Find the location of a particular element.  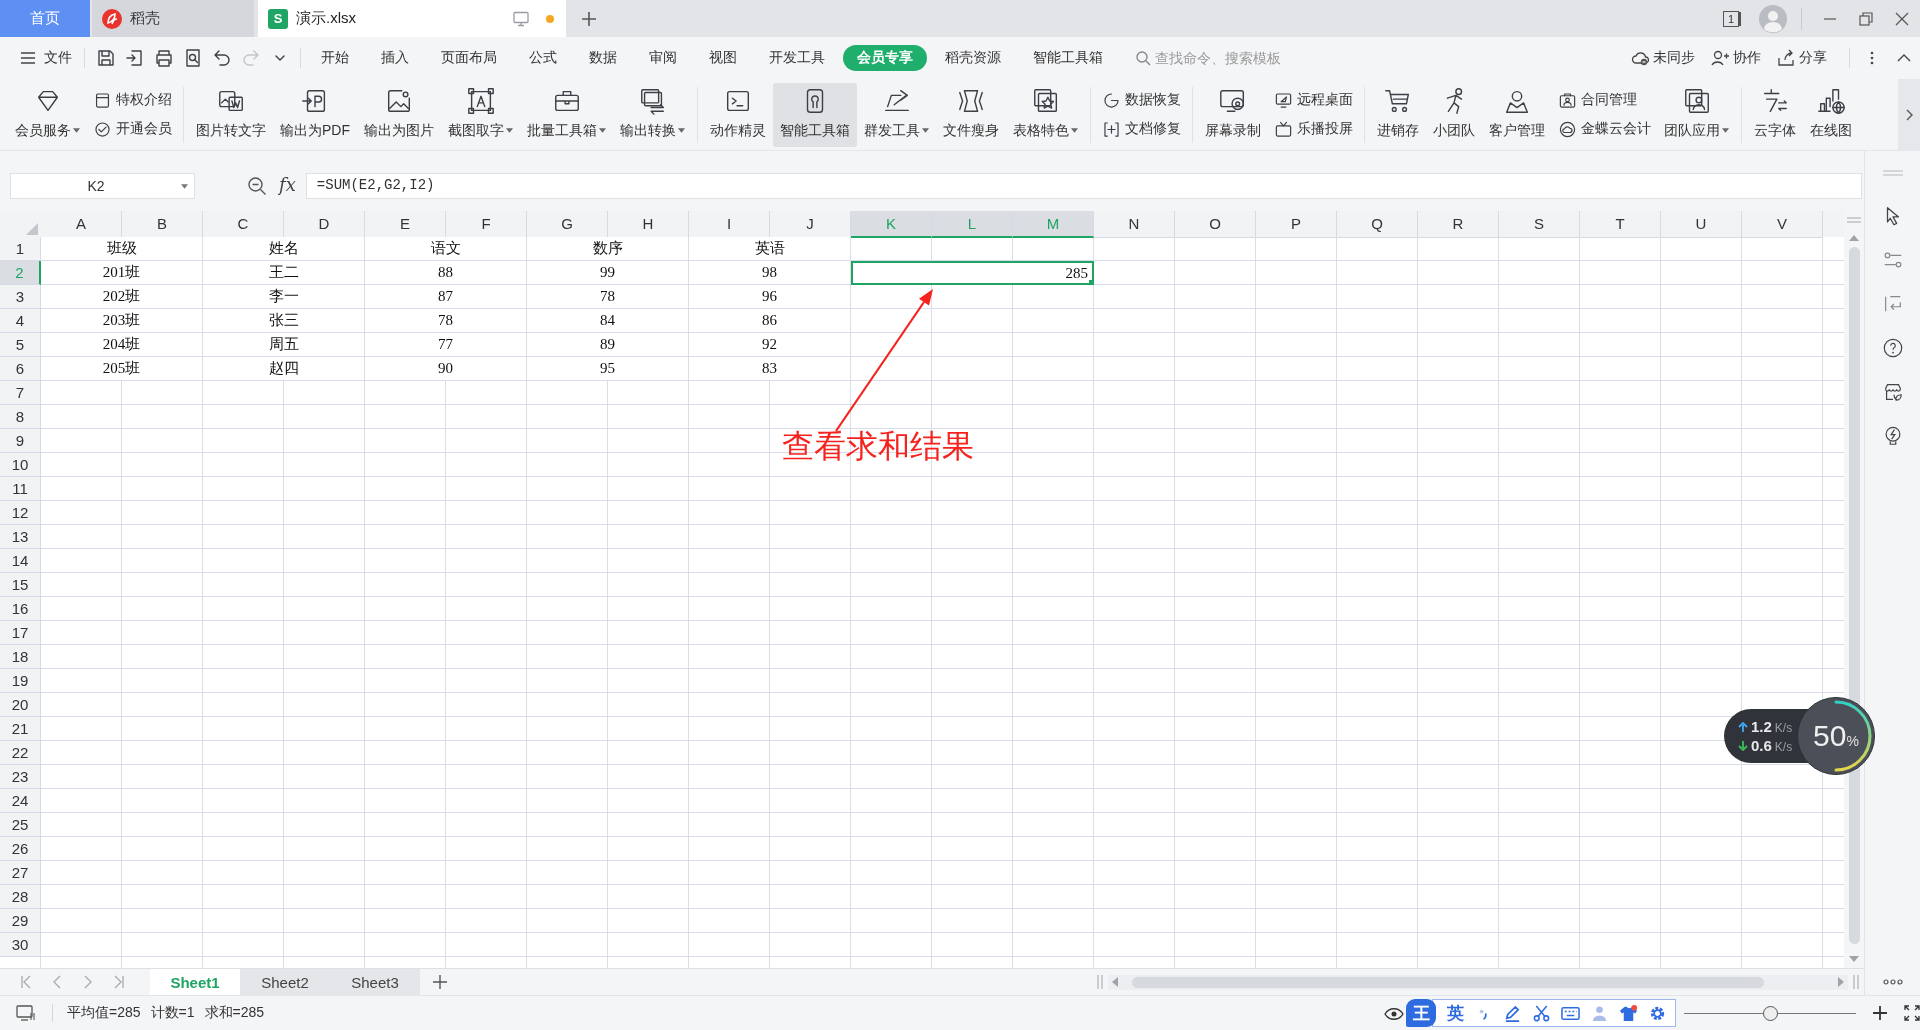

ribbon-tab: 页面布局 is located at coordinates (469, 58).